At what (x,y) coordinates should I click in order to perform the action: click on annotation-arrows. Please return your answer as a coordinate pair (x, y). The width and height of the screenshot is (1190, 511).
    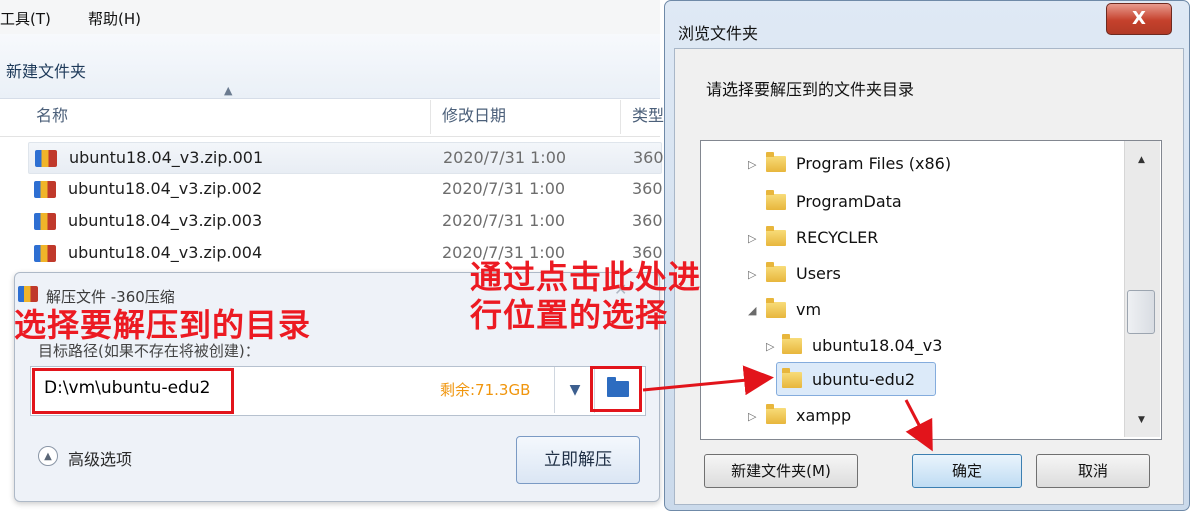
    Looking at the image, I should click on (787, 408).